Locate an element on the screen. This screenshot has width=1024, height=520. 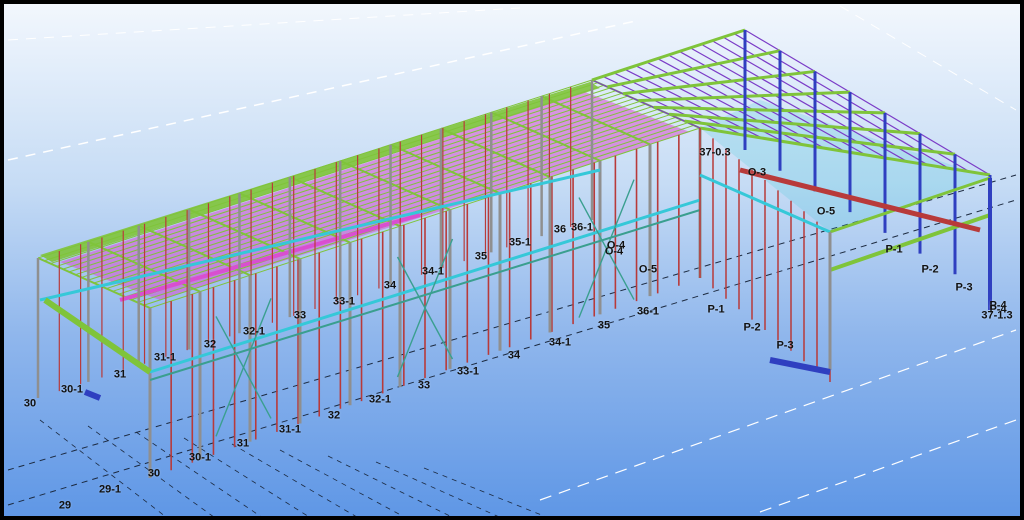
grid-label: 36 is located at coordinates (560, 229).